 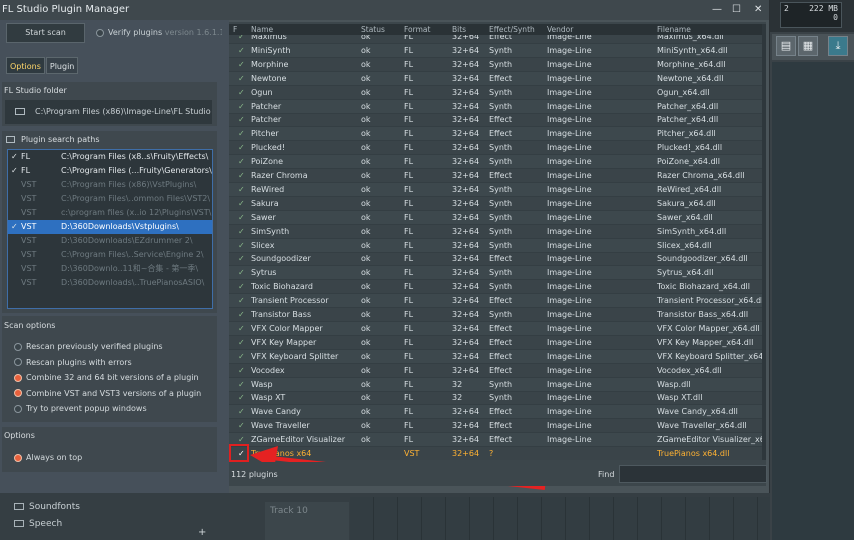 I want to click on plugin-count: 112 plugins, so click(x=254, y=474).